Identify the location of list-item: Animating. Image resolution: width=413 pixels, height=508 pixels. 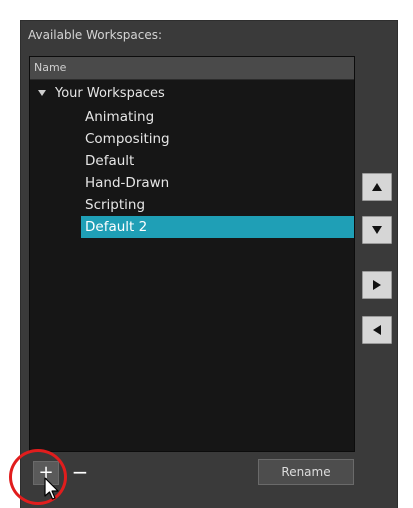
(192, 117).